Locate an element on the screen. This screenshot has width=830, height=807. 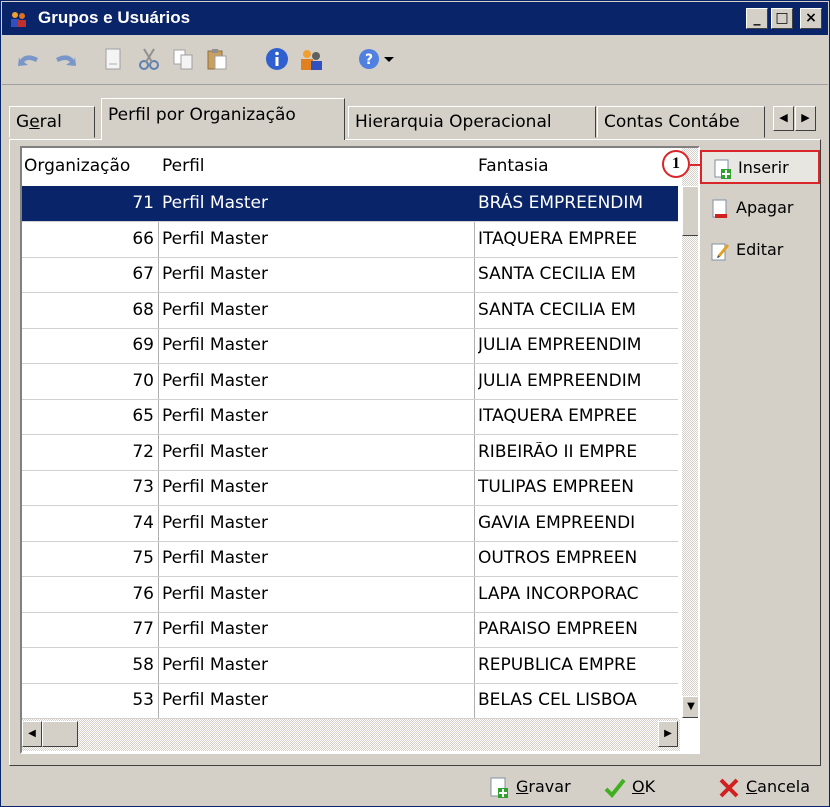
cancel-button: Cancela is located at coordinates (762, 787).